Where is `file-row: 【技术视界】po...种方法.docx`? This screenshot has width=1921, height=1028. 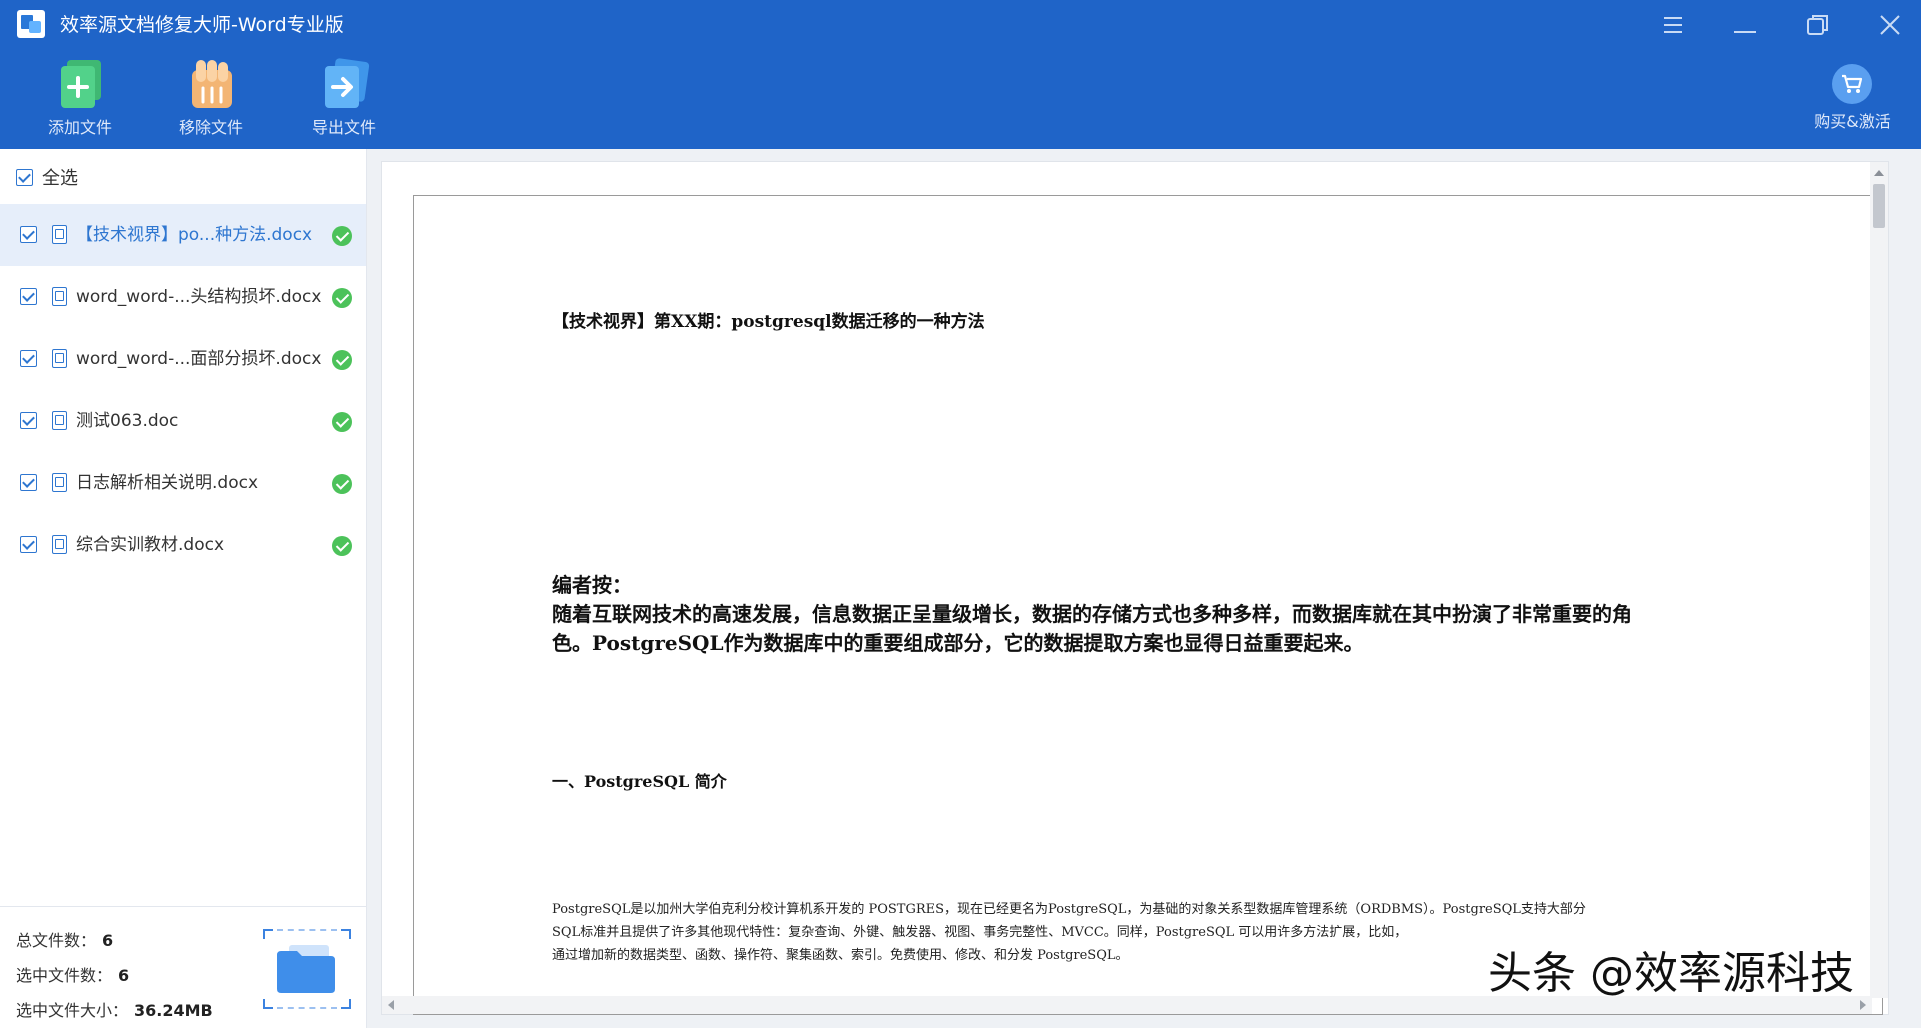 file-row: 【技术视界】po...种方法.docx is located at coordinates (183, 235).